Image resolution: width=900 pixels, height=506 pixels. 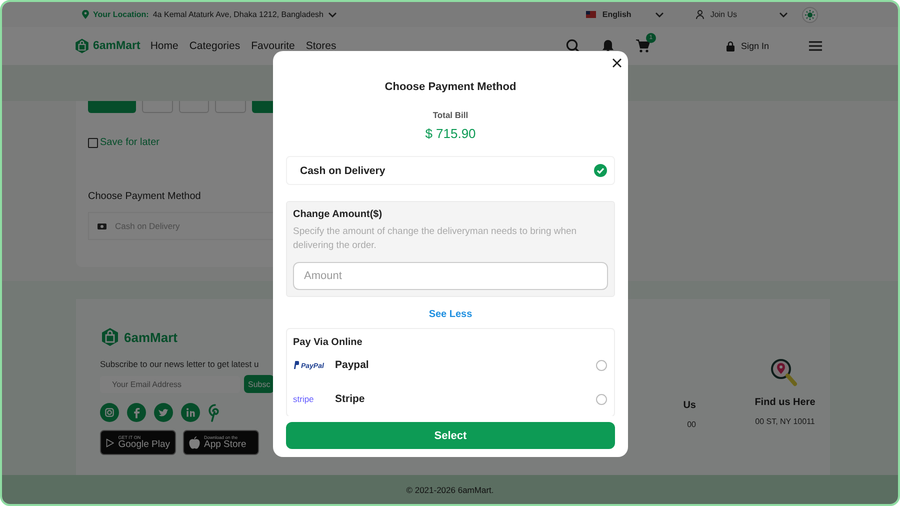 What do you see at coordinates (450, 115) in the screenshot?
I see `total-label: Total Bill` at bounding box center [450, 115].